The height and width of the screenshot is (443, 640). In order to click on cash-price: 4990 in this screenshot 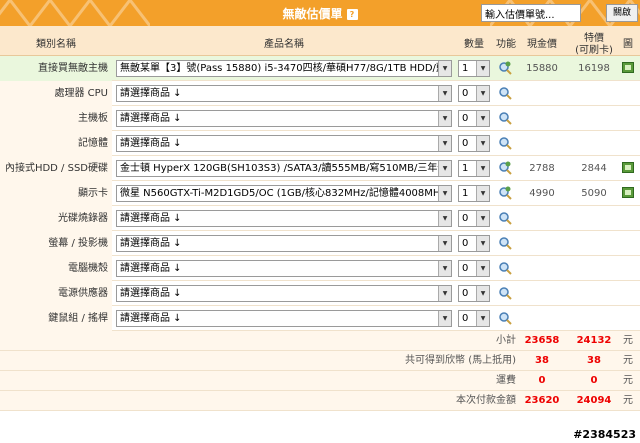, I will do `click(542, 193)`.